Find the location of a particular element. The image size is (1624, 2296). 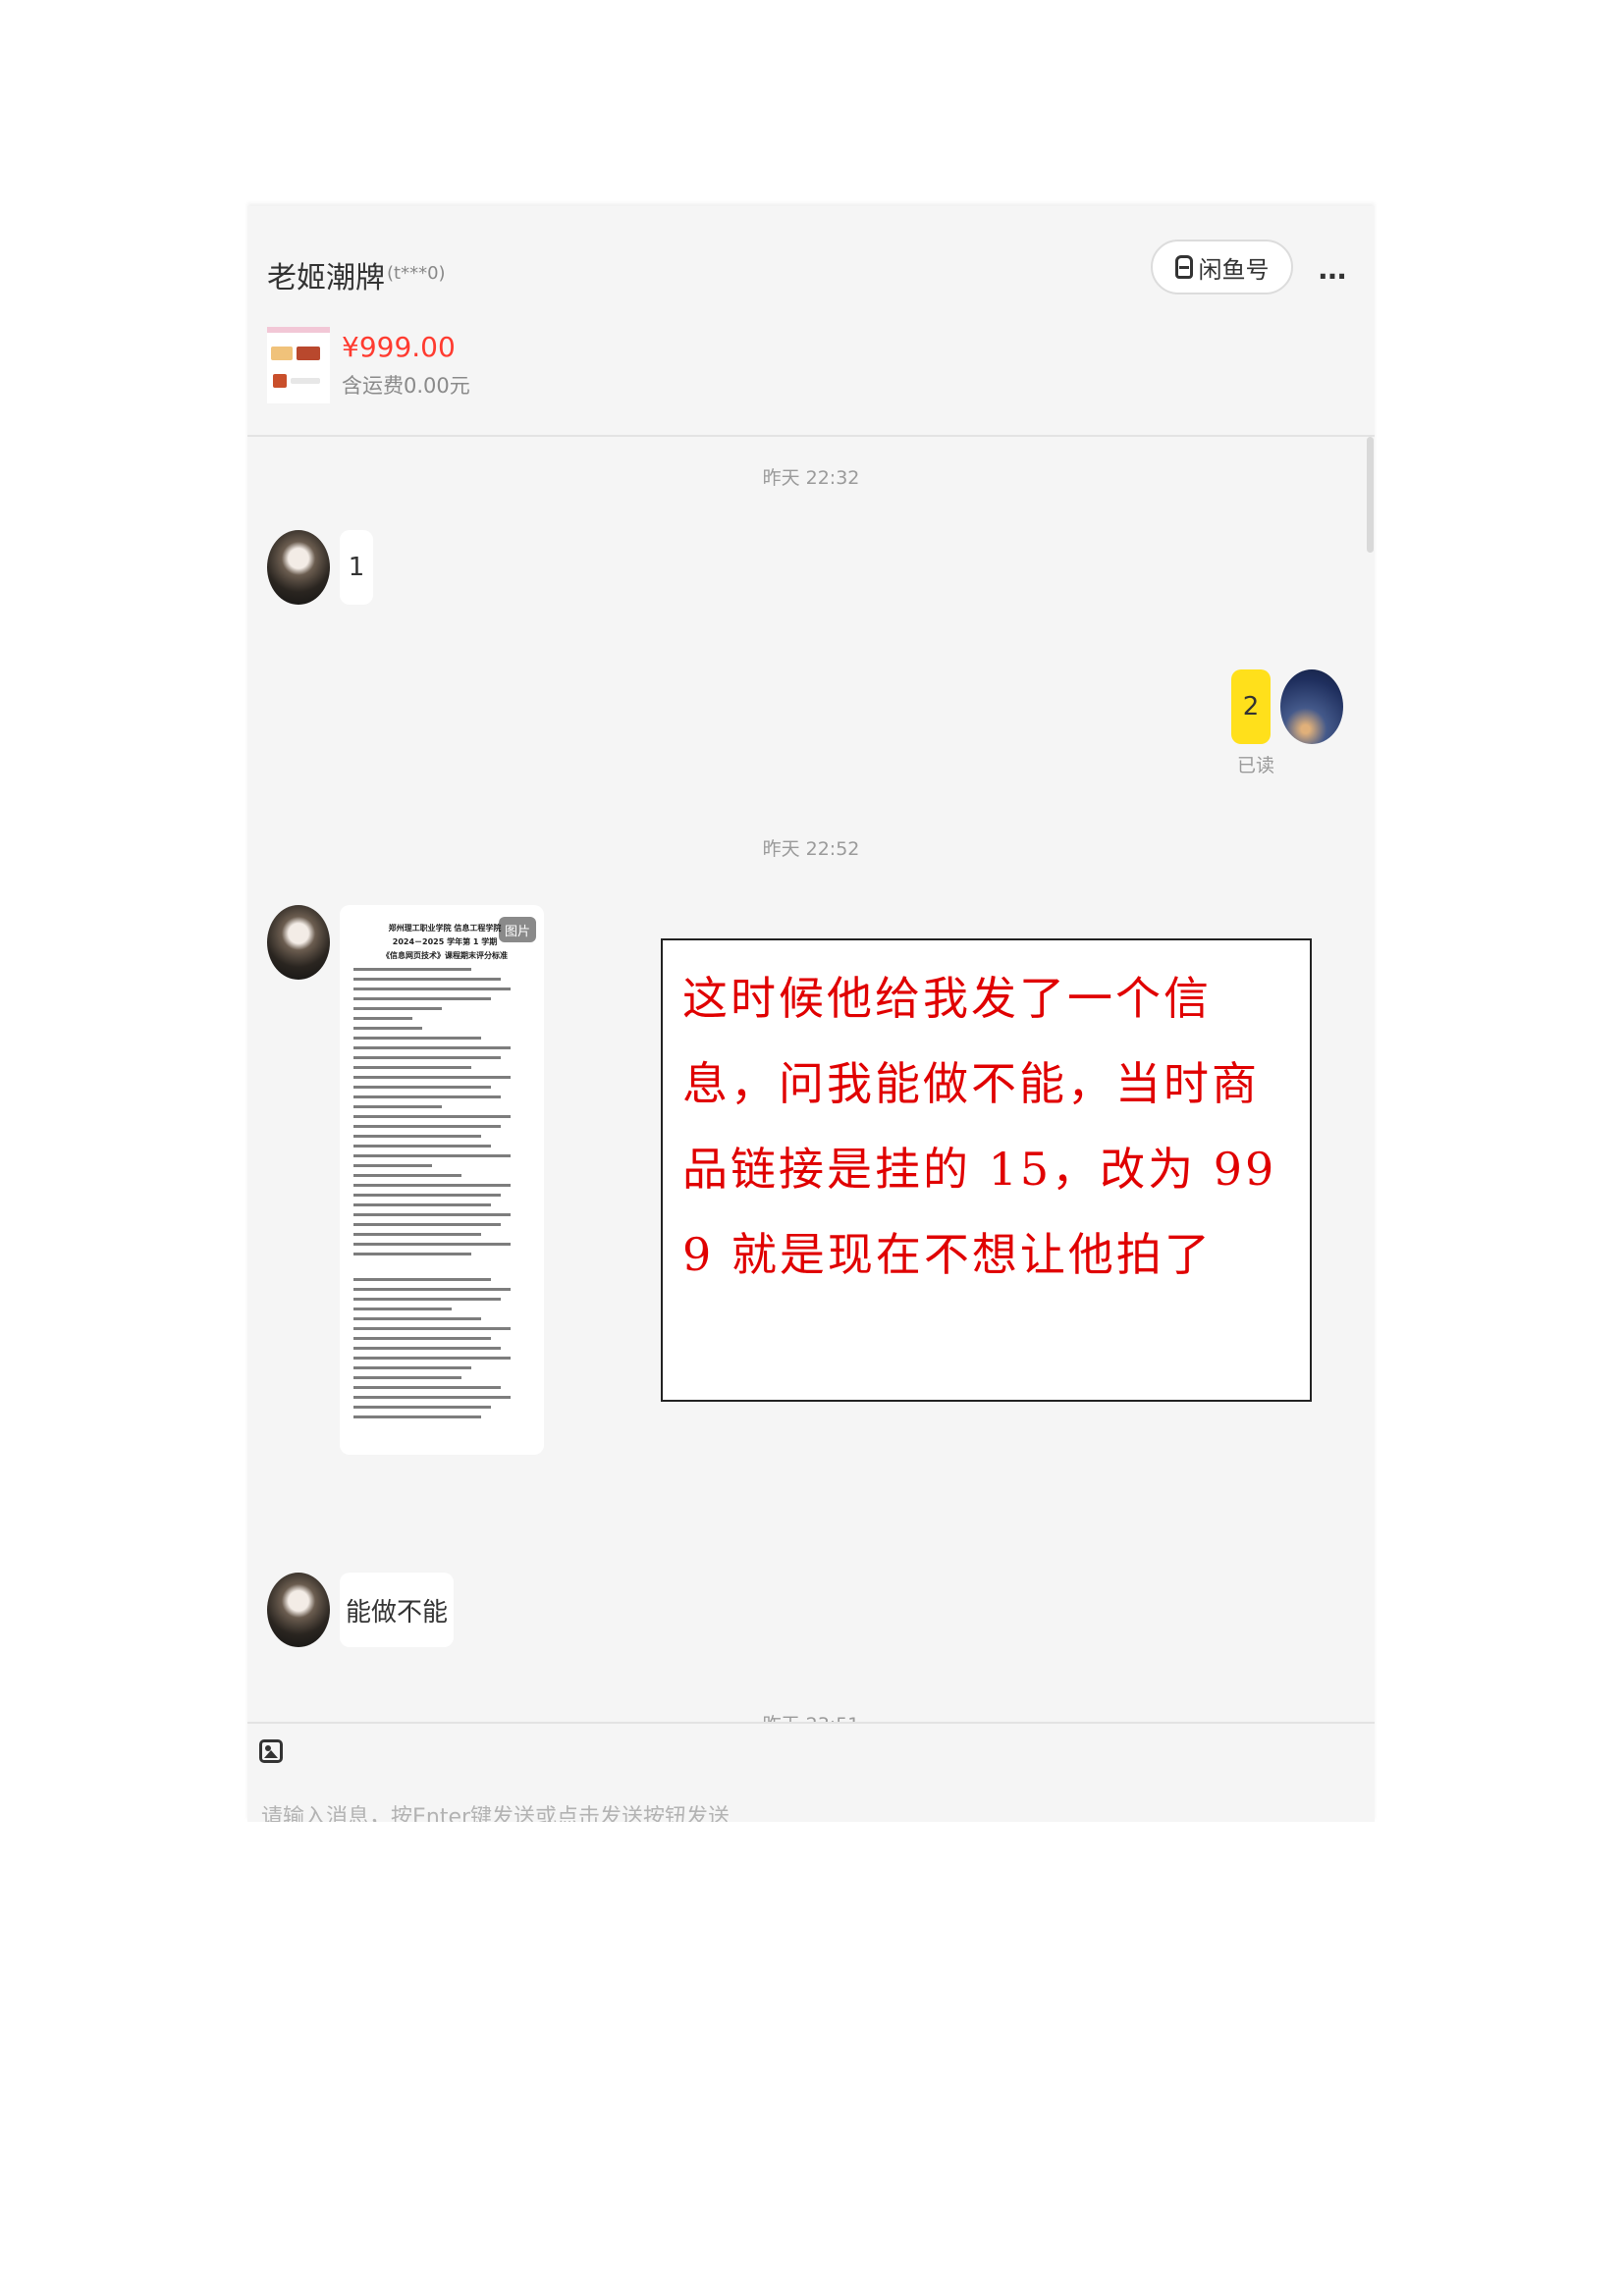

product-bar: ¥999.00 含运费0.00元 is located at coordinates (811, 378).